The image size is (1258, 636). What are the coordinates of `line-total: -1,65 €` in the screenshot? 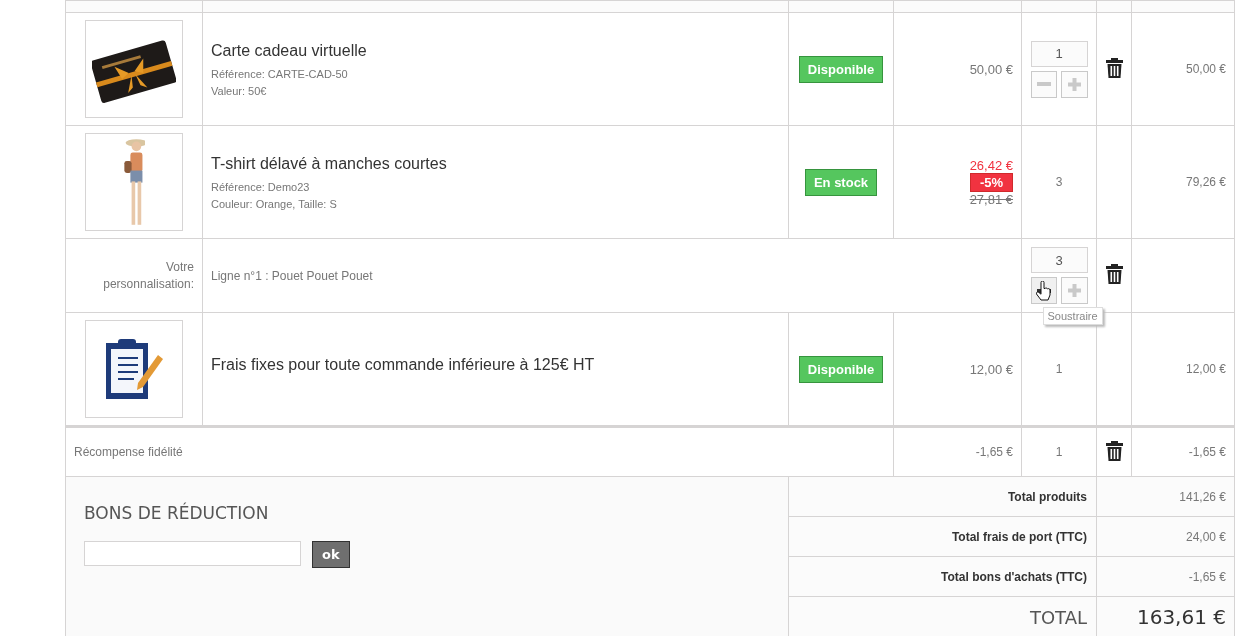 It's located at (1207, 452).